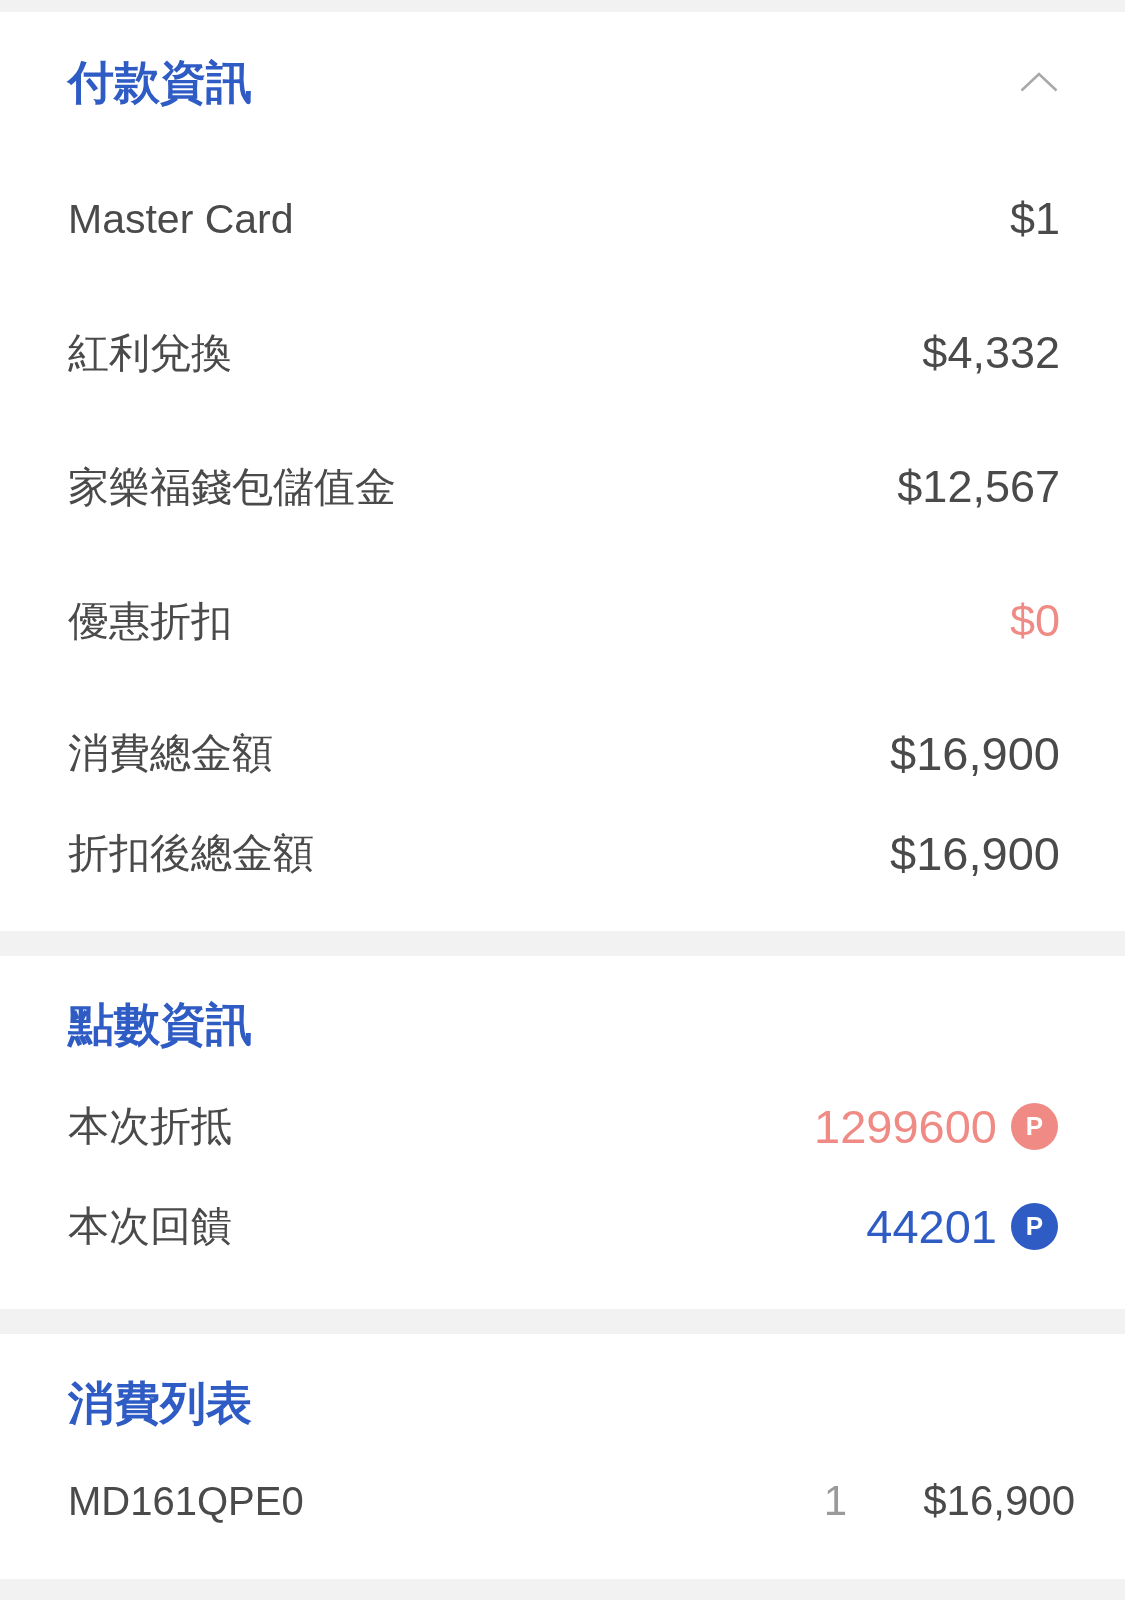  I want to click on payment-method-label: 家樂福錢包儲值金, so click(232, 487).